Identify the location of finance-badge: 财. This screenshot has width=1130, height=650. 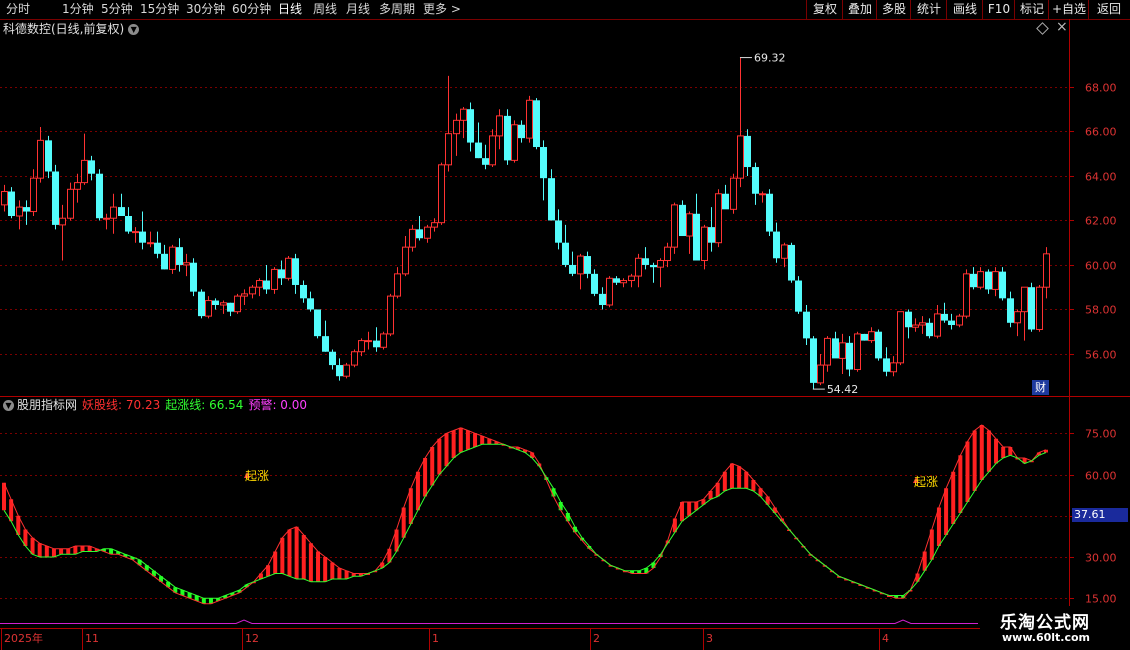
(1040, 387).